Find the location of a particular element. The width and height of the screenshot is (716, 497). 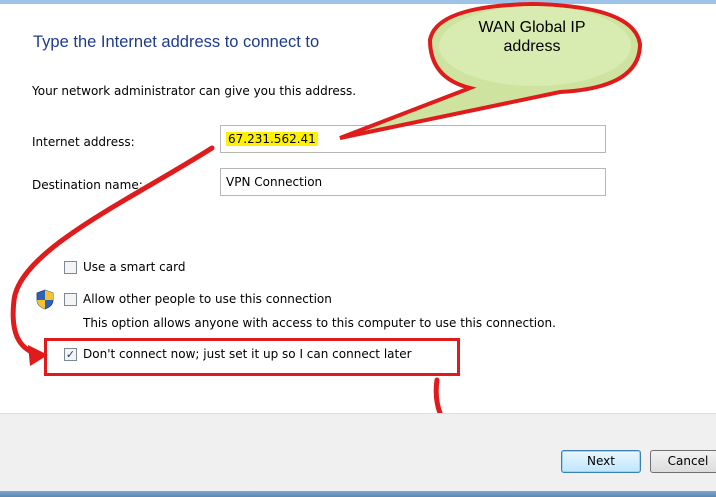

internet-address-field: 67.231.562.41 is located at coordinates (413, 139).